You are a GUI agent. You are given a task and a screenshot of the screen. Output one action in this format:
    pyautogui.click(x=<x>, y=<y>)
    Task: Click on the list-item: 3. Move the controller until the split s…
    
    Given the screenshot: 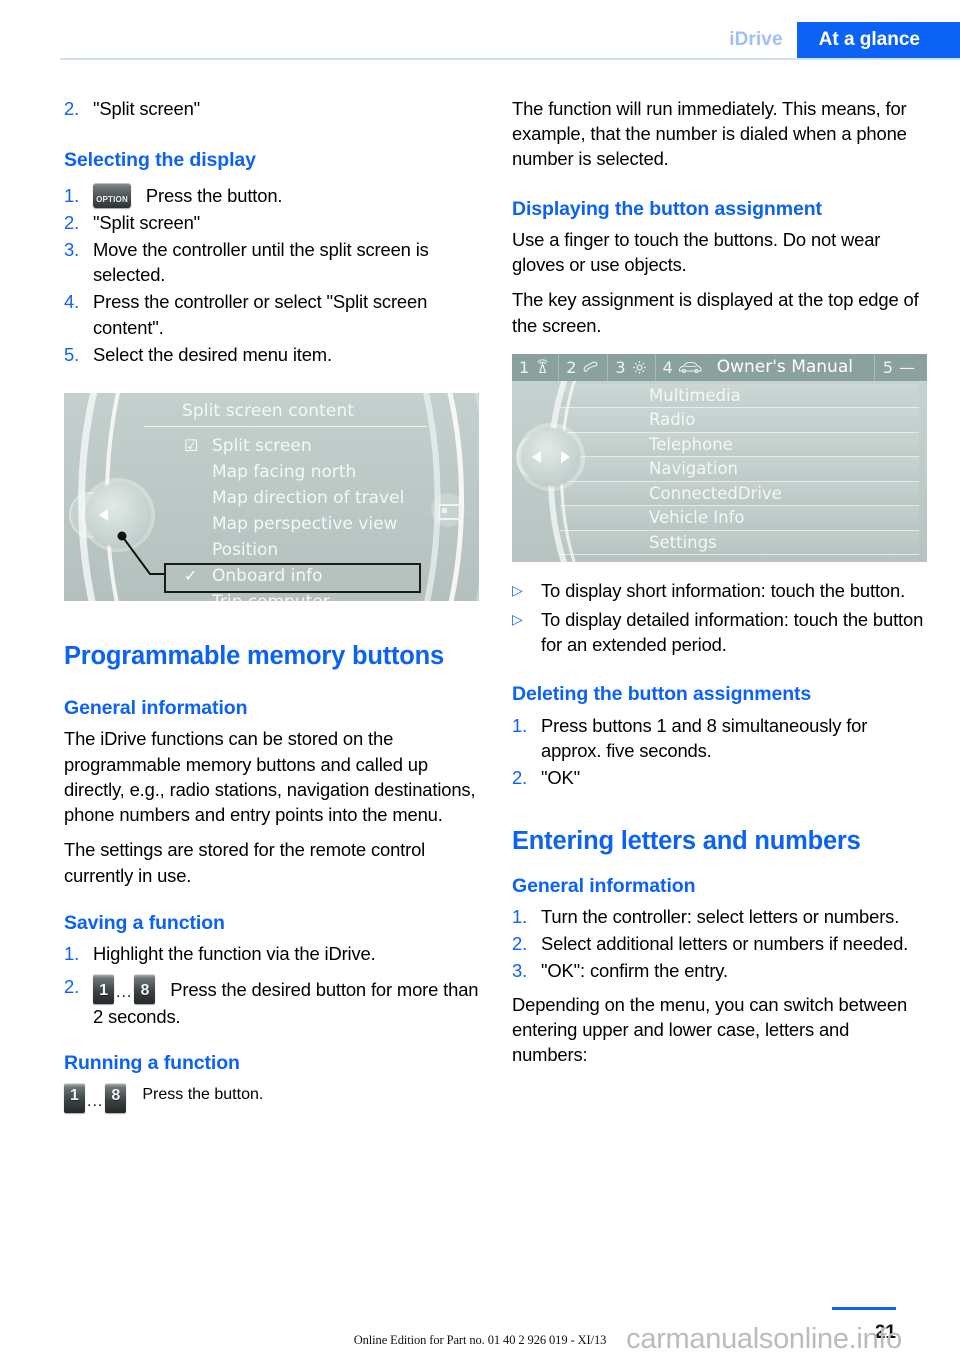 What is the action you would take?
    pyautogui.click(x=271, y=262)
    